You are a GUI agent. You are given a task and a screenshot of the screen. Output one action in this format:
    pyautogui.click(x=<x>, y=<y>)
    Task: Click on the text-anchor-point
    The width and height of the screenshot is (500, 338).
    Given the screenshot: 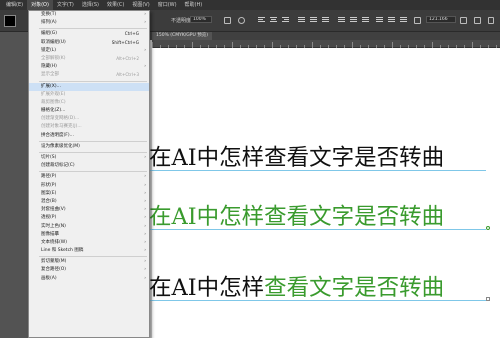 What is the action you would take?
    pyautogui.click(x=488, y=228)
    